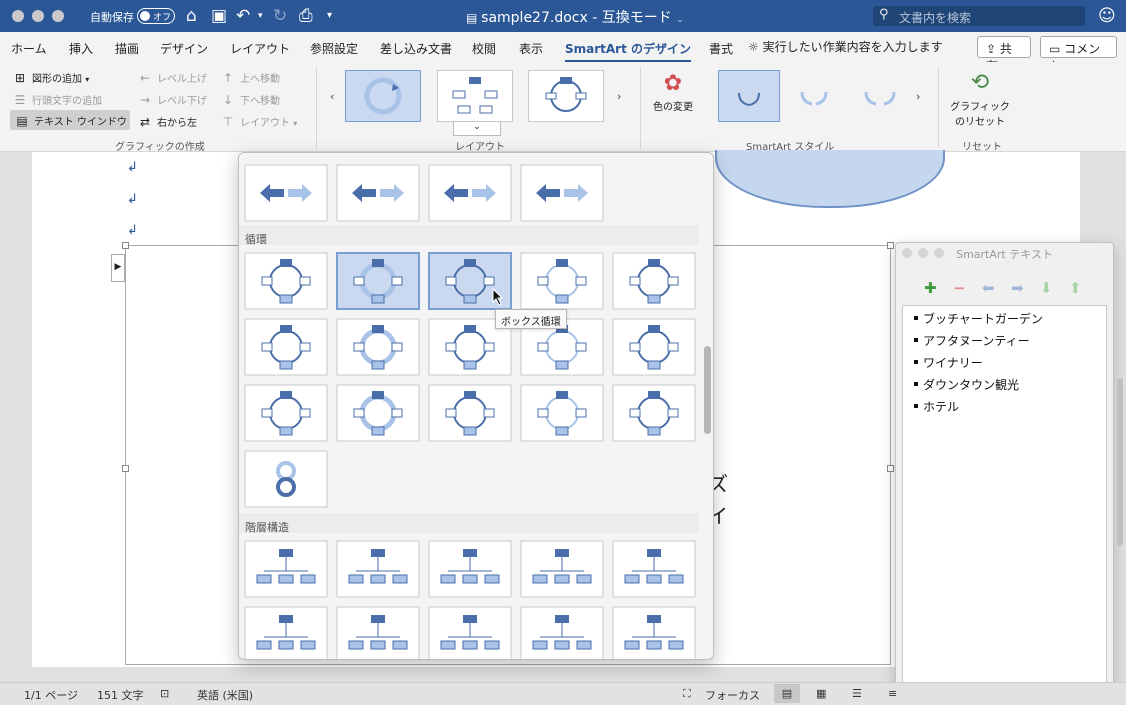  Describe the element at coordinates (156, 16) in the screenshot. I see `autosave-toggle: オフ` at that location.